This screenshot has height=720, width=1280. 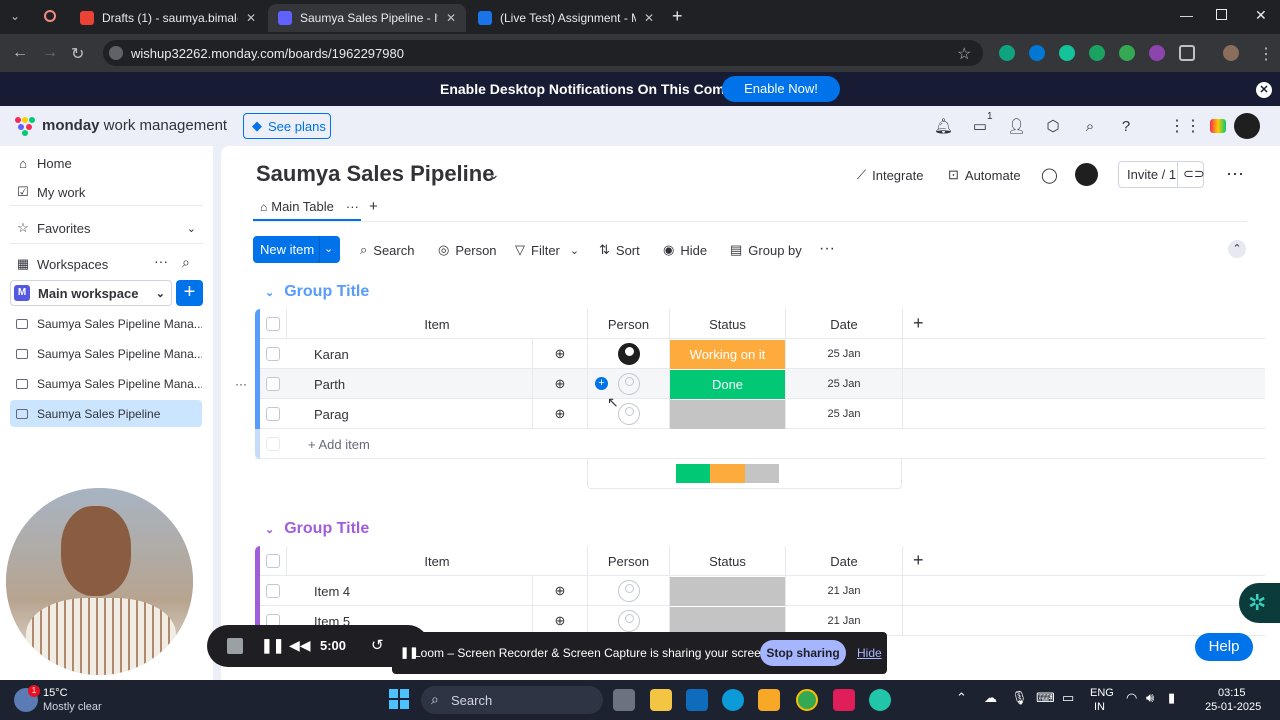 What do you see at coordinates (1086, 174) in the screenshot?
I see `board-owner-avatar` at bounding box center [1086, 174].